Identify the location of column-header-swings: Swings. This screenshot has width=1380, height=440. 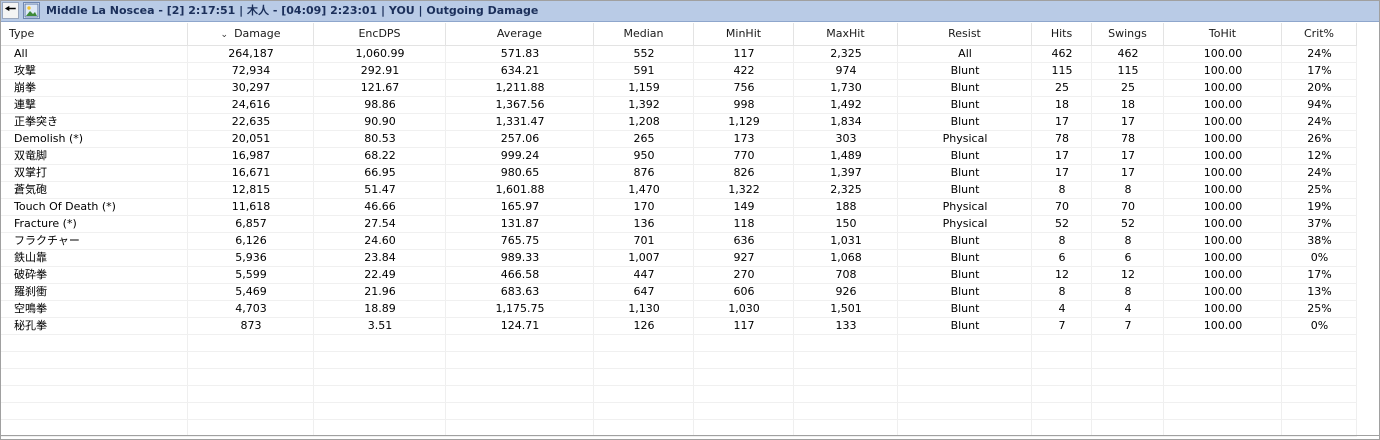
(1128, 34).